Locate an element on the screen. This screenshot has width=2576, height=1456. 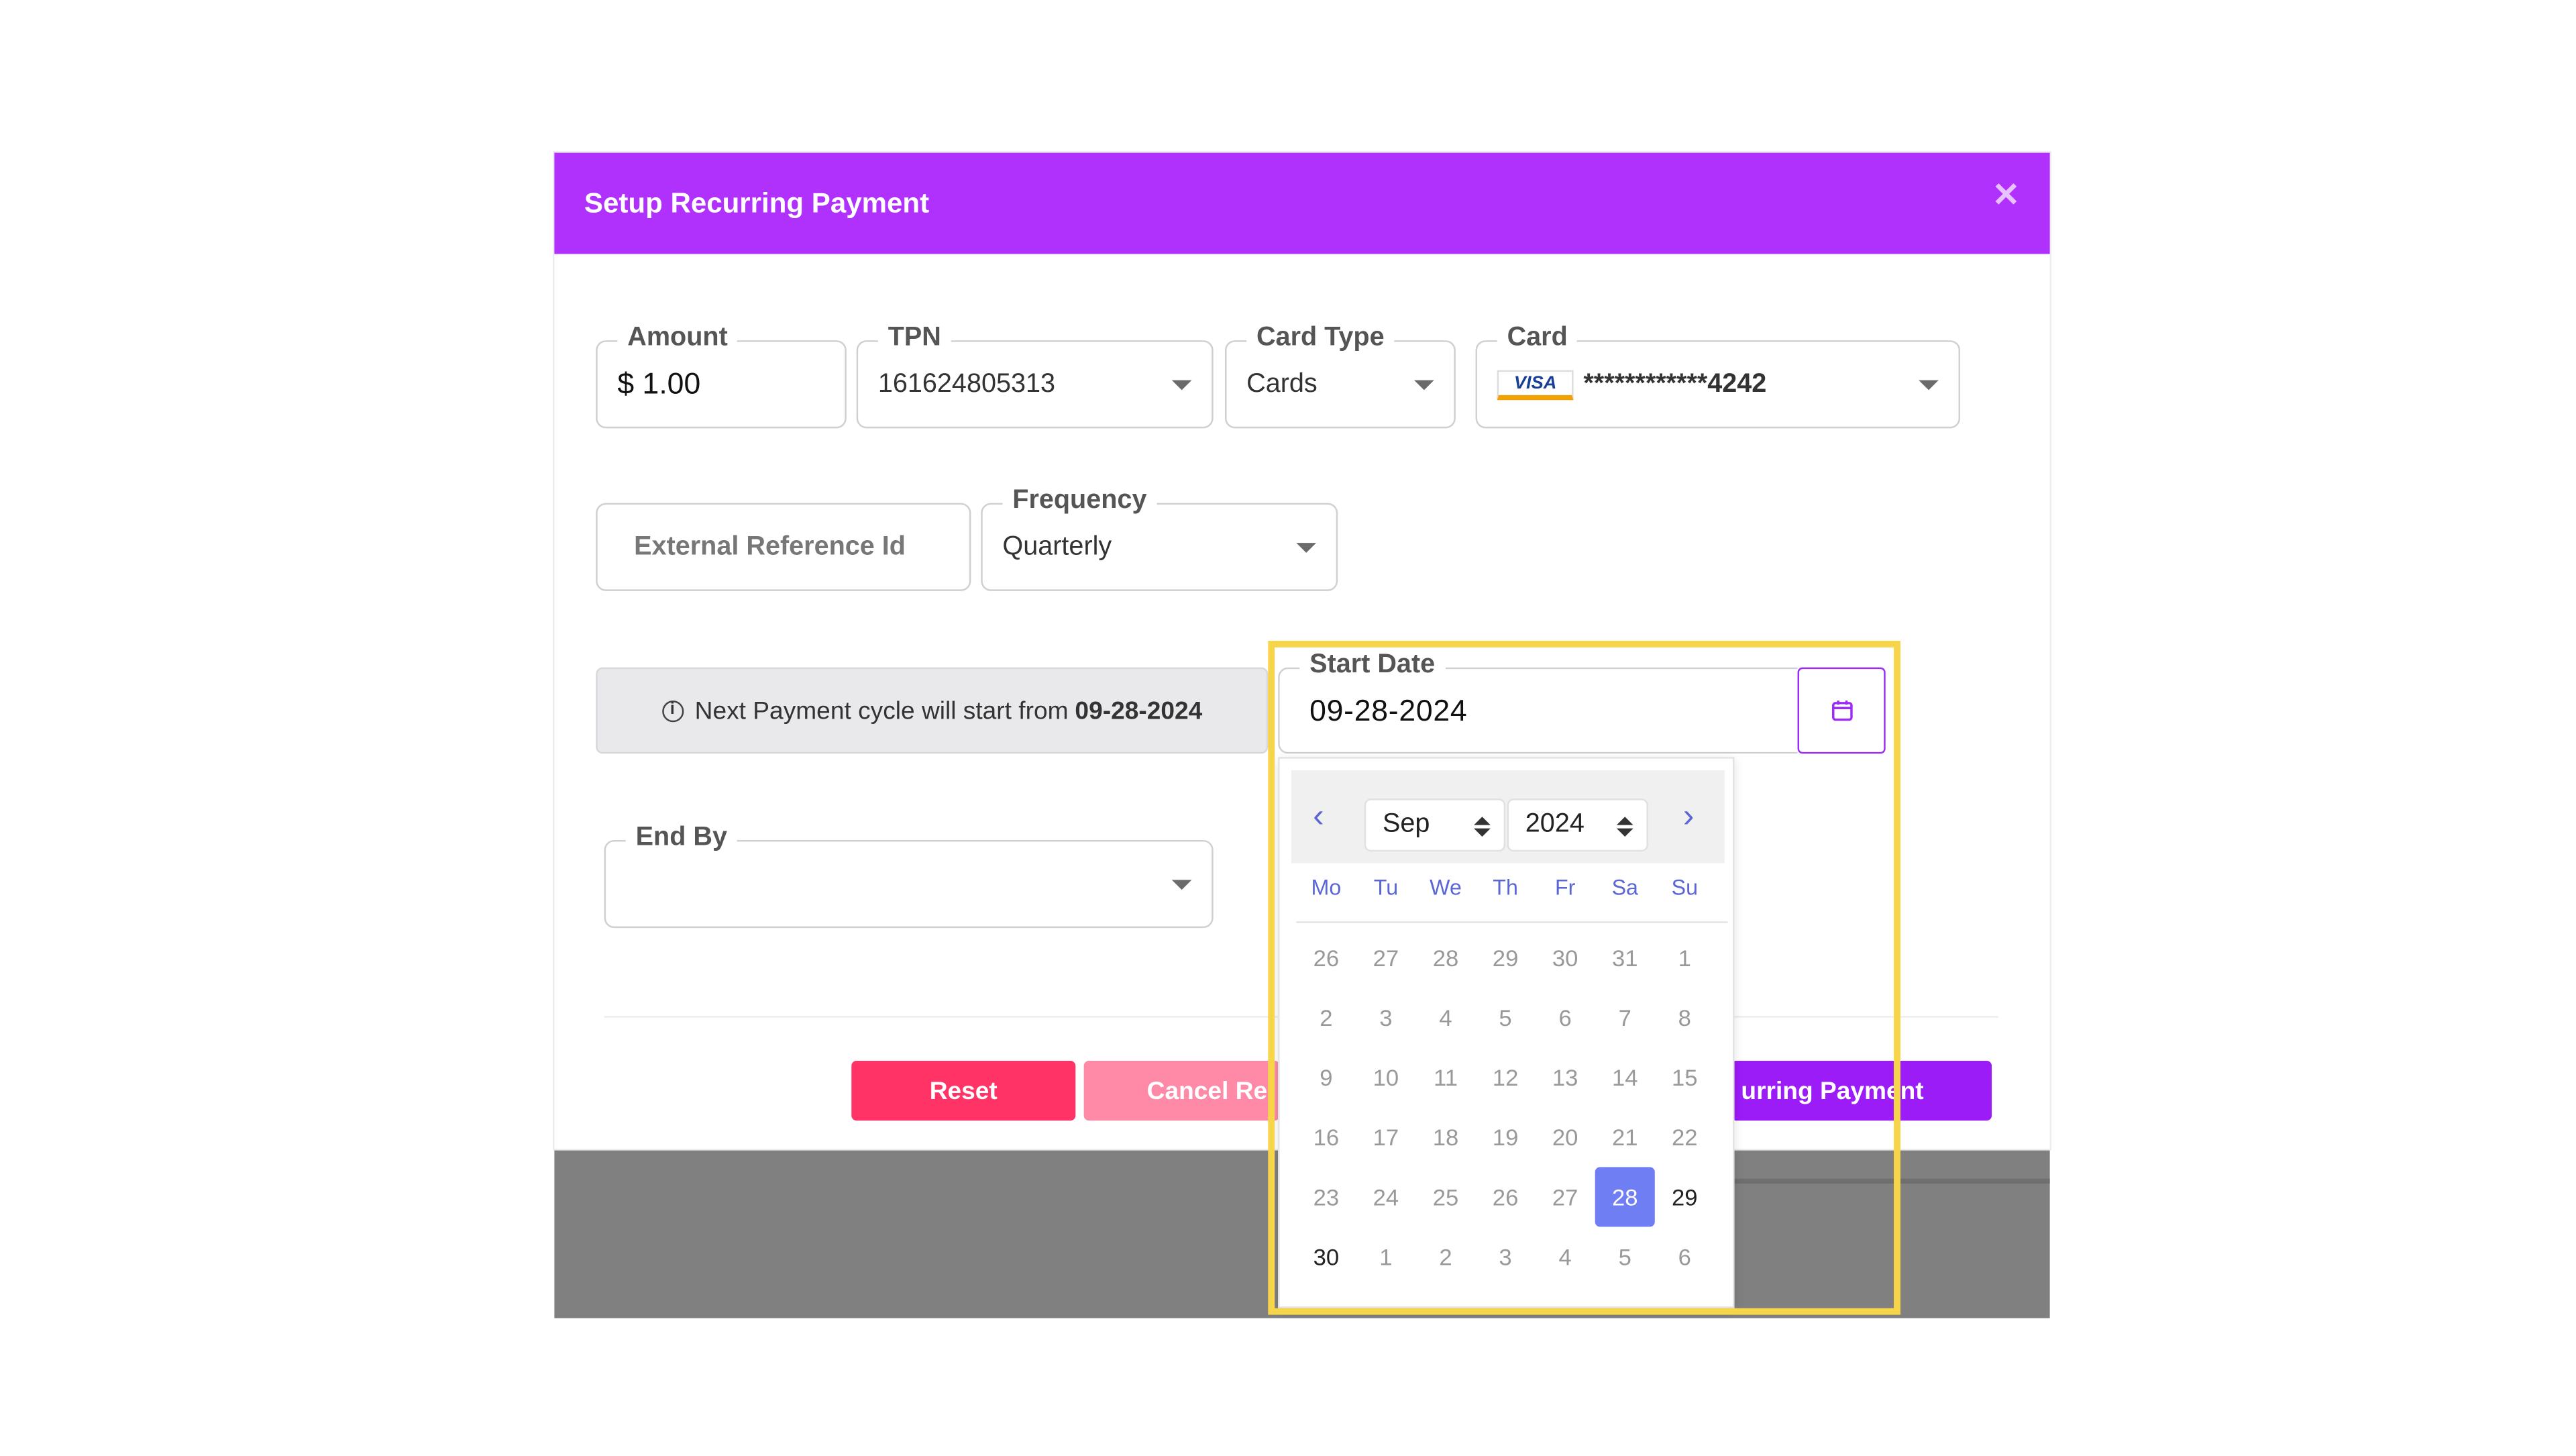
card-value: VISA ************4242 is located at coordinates (1632, 385).